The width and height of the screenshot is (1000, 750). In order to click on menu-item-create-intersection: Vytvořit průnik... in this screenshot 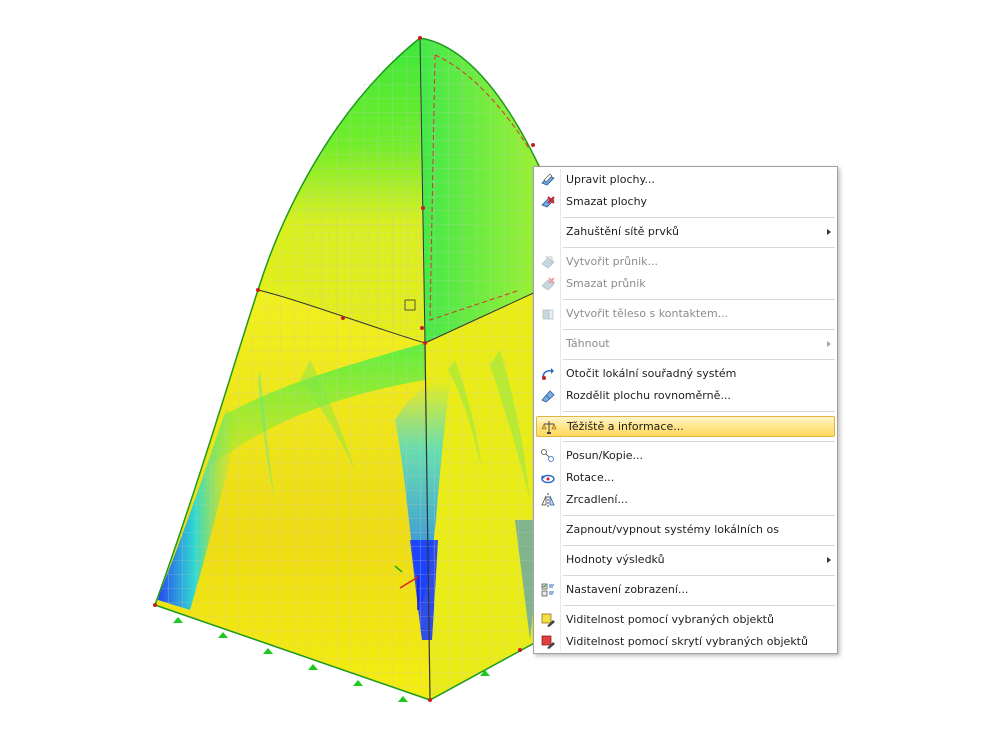, I will do `click(685, 262)`.